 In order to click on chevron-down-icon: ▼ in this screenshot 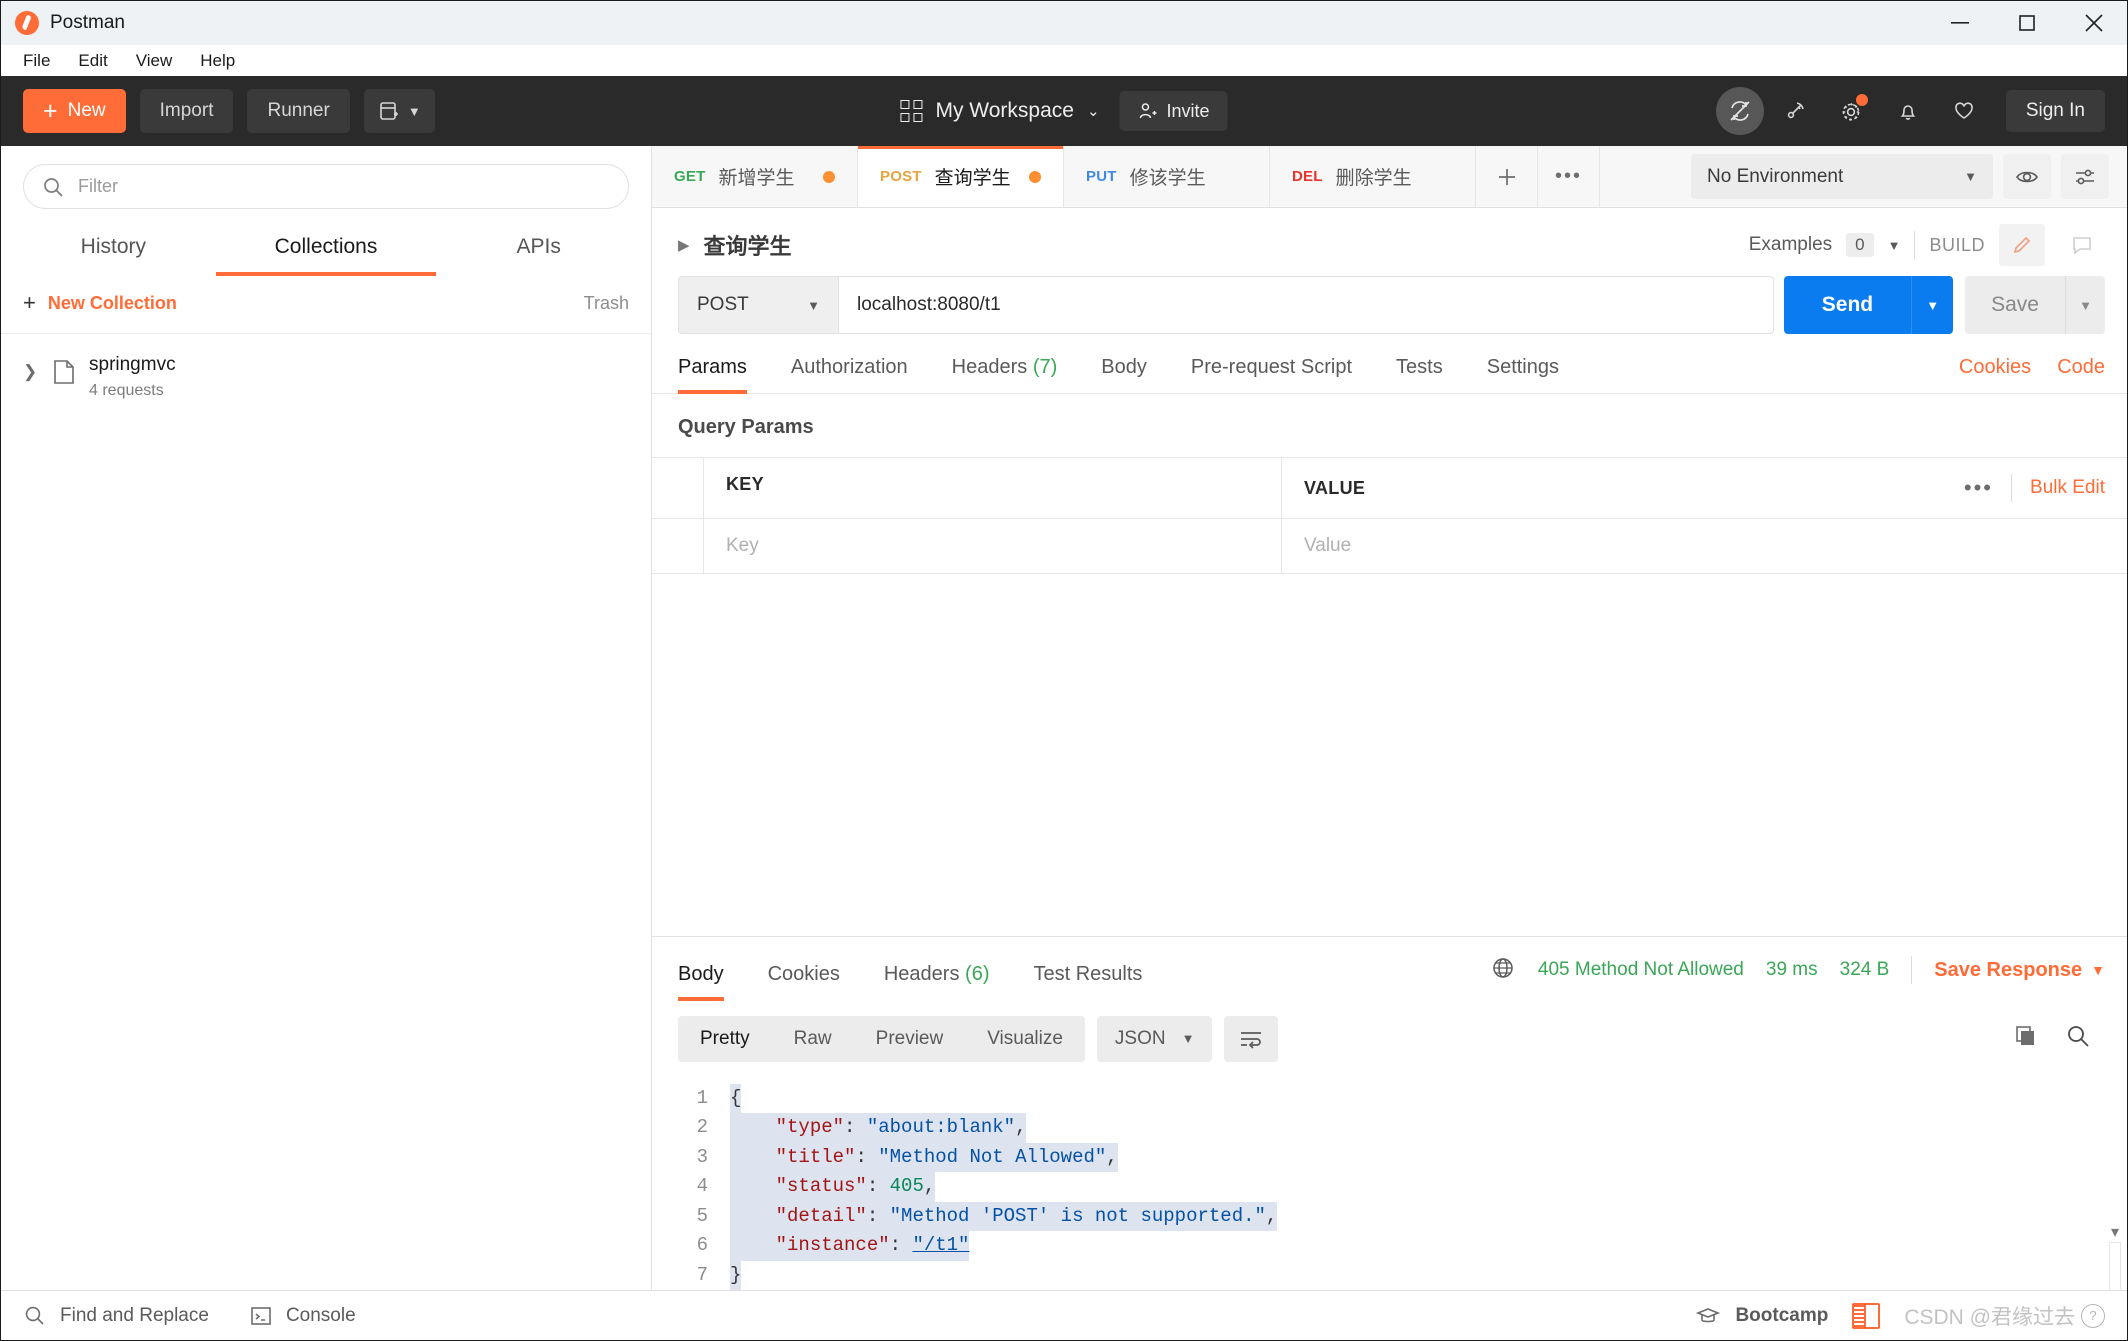, I will do `click(1894, 245)`.